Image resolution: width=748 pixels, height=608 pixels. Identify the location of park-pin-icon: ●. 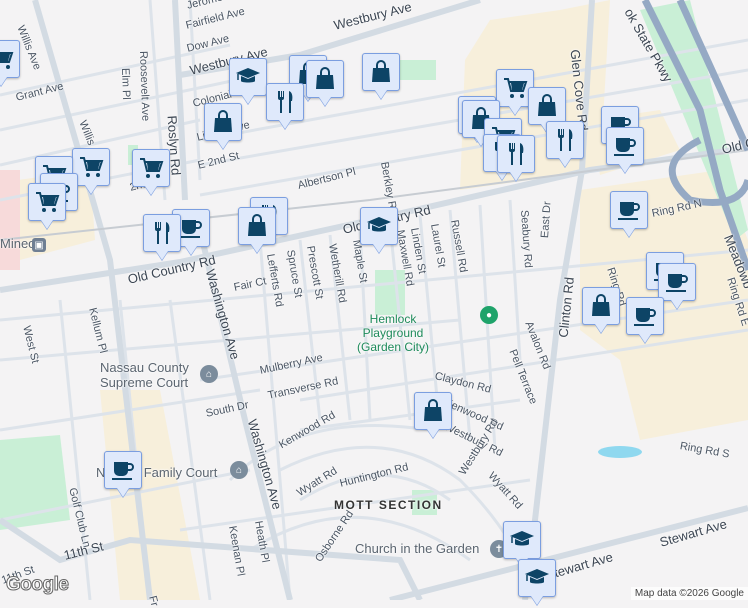
(489, 315).